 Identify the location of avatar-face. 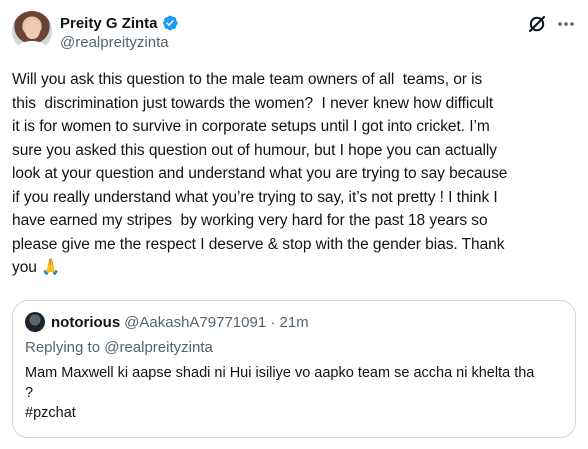
(32, 29).